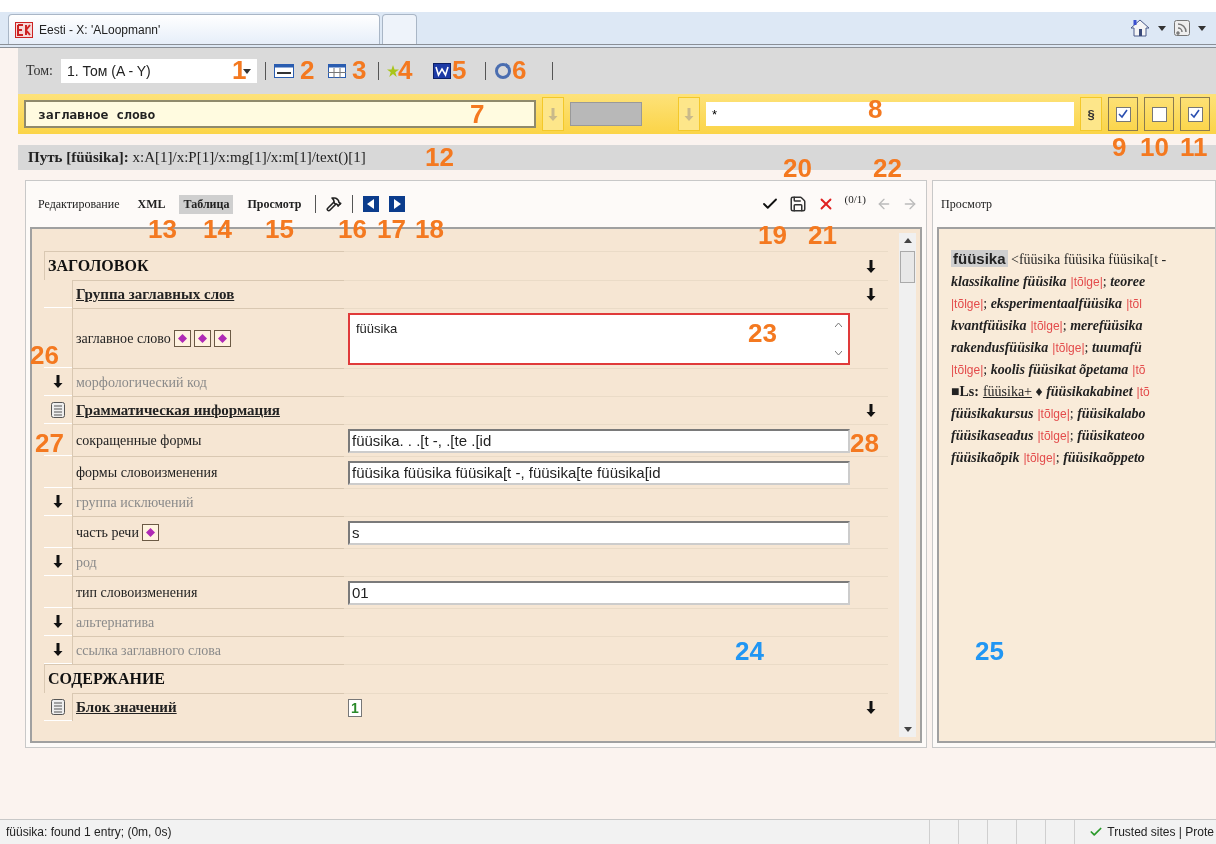 The width and height of the screenshot is (1216, 844). Describe the element at coordinates (1051, 392) in the screenshot. I see `preview-line: ■Ls: füüsika+ ♦ füüsikakabinet |tõ` at that location.